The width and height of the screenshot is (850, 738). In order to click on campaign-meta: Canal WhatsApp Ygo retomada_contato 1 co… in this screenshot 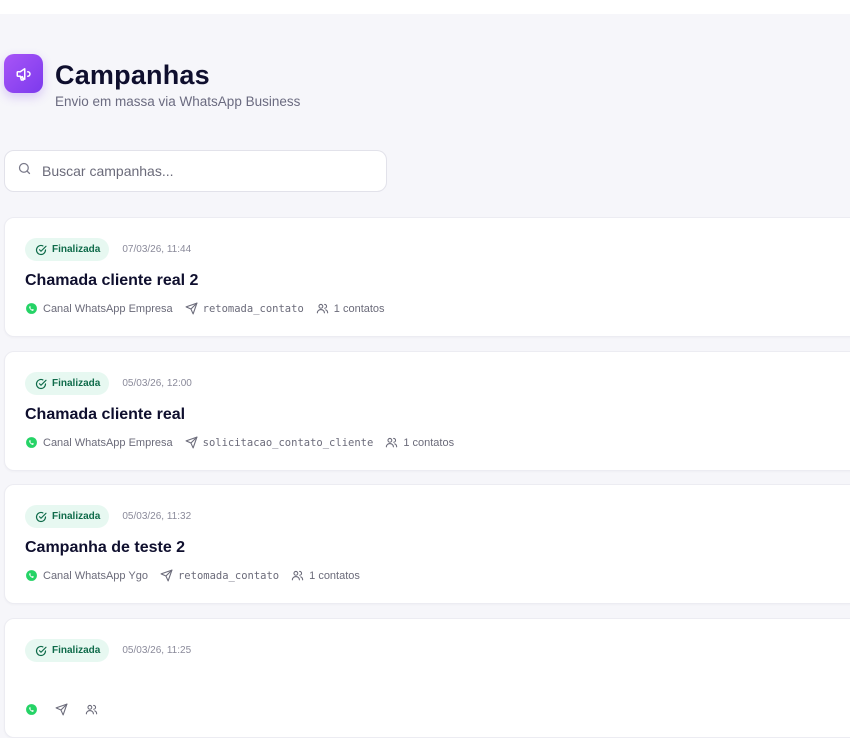, I will do `click(198, 575)`.